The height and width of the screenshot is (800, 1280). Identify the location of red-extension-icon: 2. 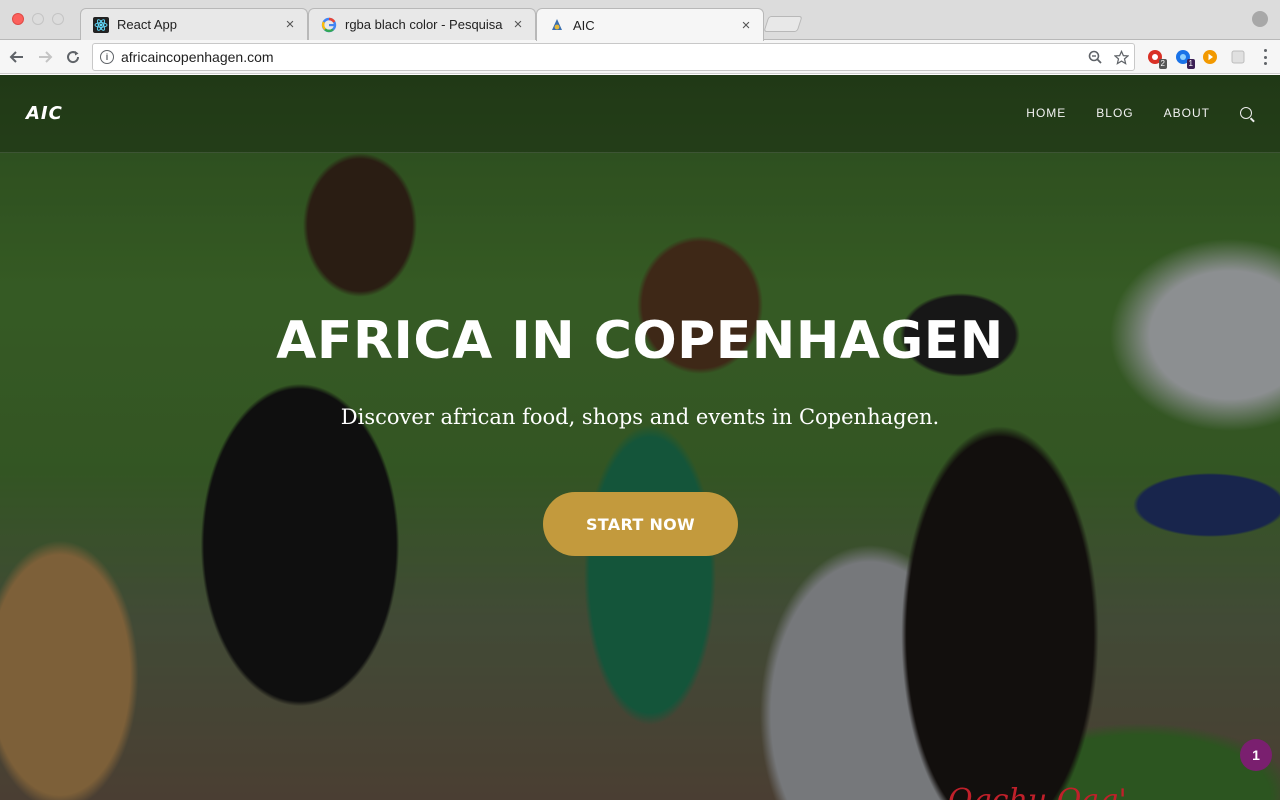
(1156, 58).